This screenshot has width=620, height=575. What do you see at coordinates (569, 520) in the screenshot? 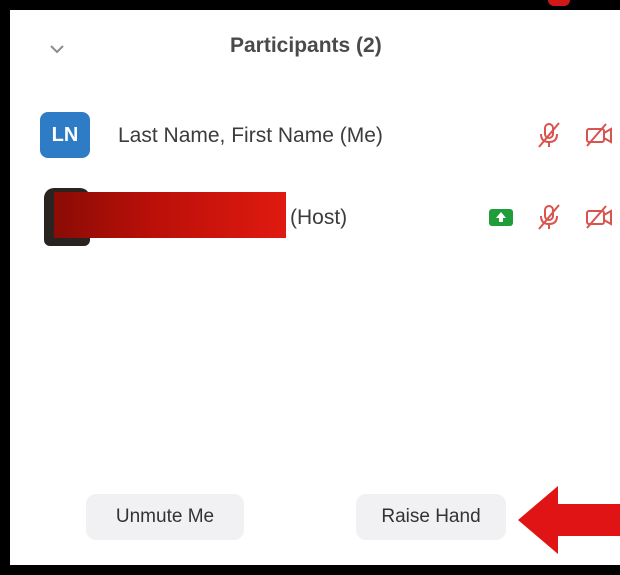
I see `pointer-arrow-icon` at bounding box center [569, 520].